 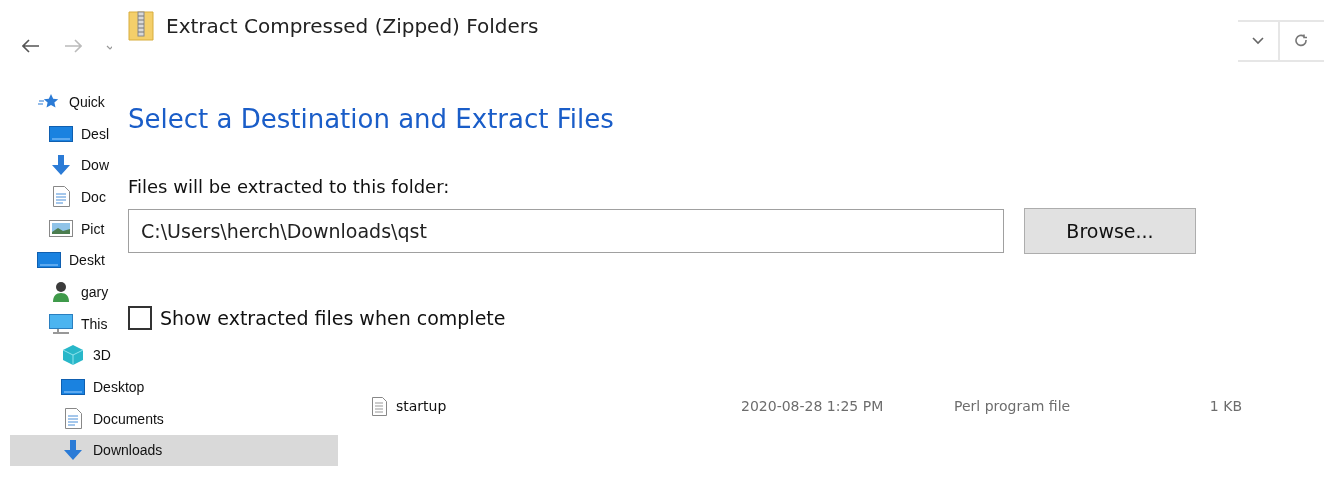 What do you see at coordinates (289, 186) in the screenshot?
I see `folder-label: Files will be extracted to this folder:` at bounding box center [289, 186].